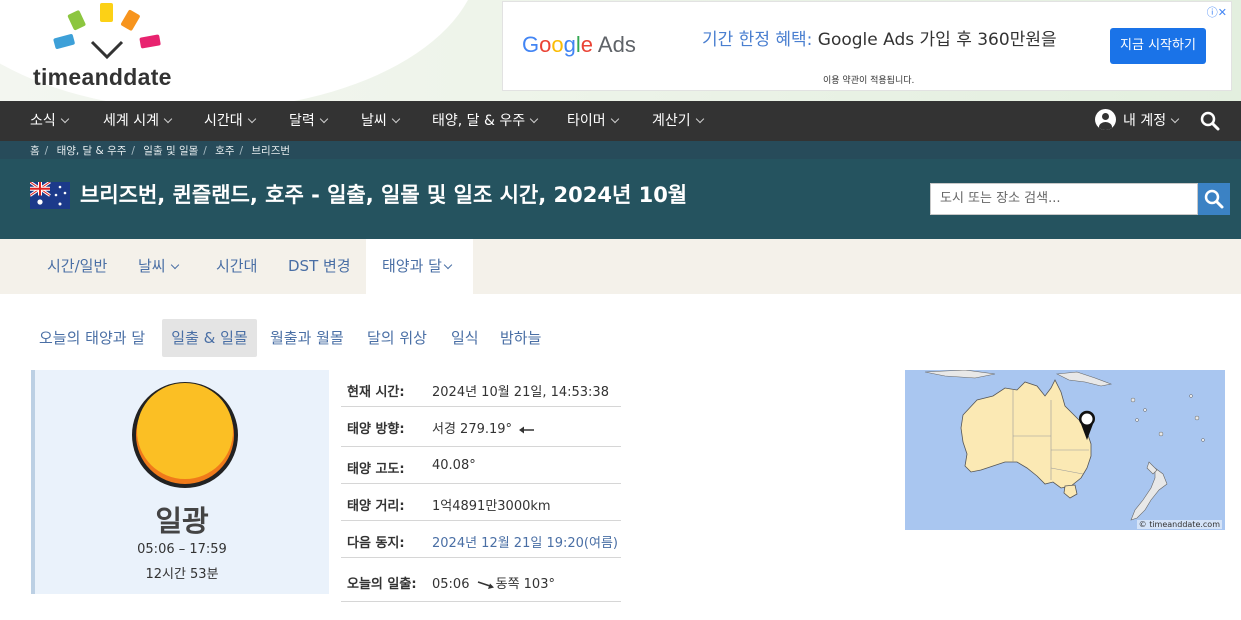 The width and height of the screenshot is (1241, 620). What do you see at coordinates (485, 121) in the screenshot?
I see `nav-item-sun-moon-space: 태양, 달 & 우주` at bounding box center [485, 121].